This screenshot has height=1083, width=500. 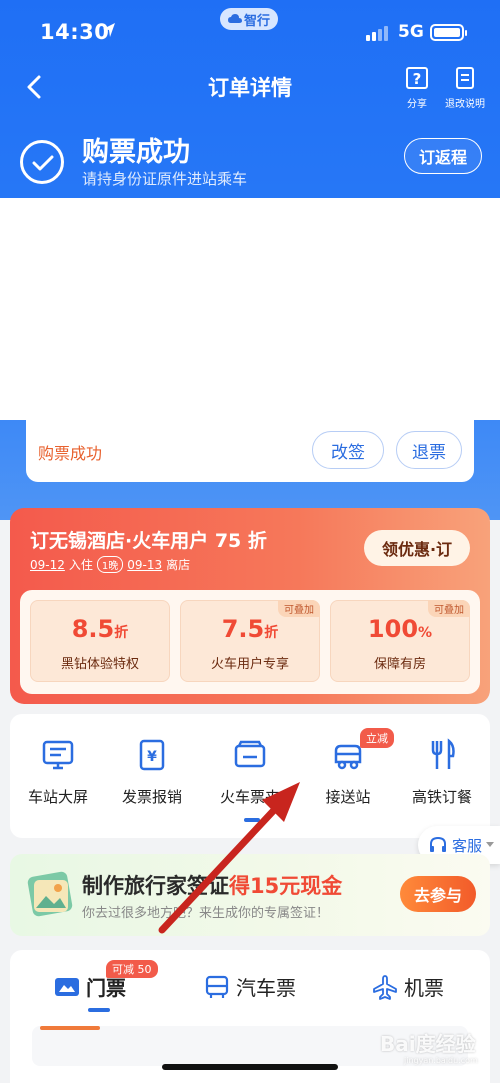 What do you see at coordinates (348, 797) in the screenshot?
I see `service-label: 接送站` at bounding box center [348, 797].